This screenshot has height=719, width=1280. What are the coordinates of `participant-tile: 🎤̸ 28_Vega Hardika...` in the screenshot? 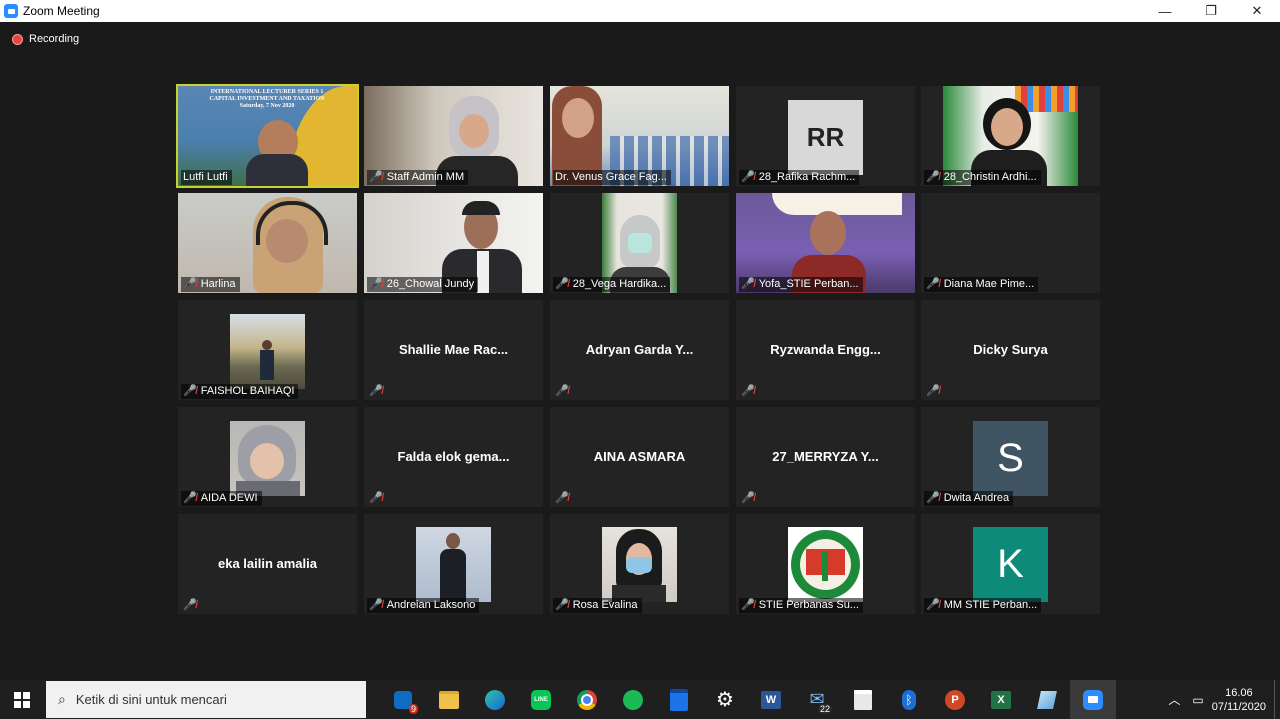 It's located at (639, 243).